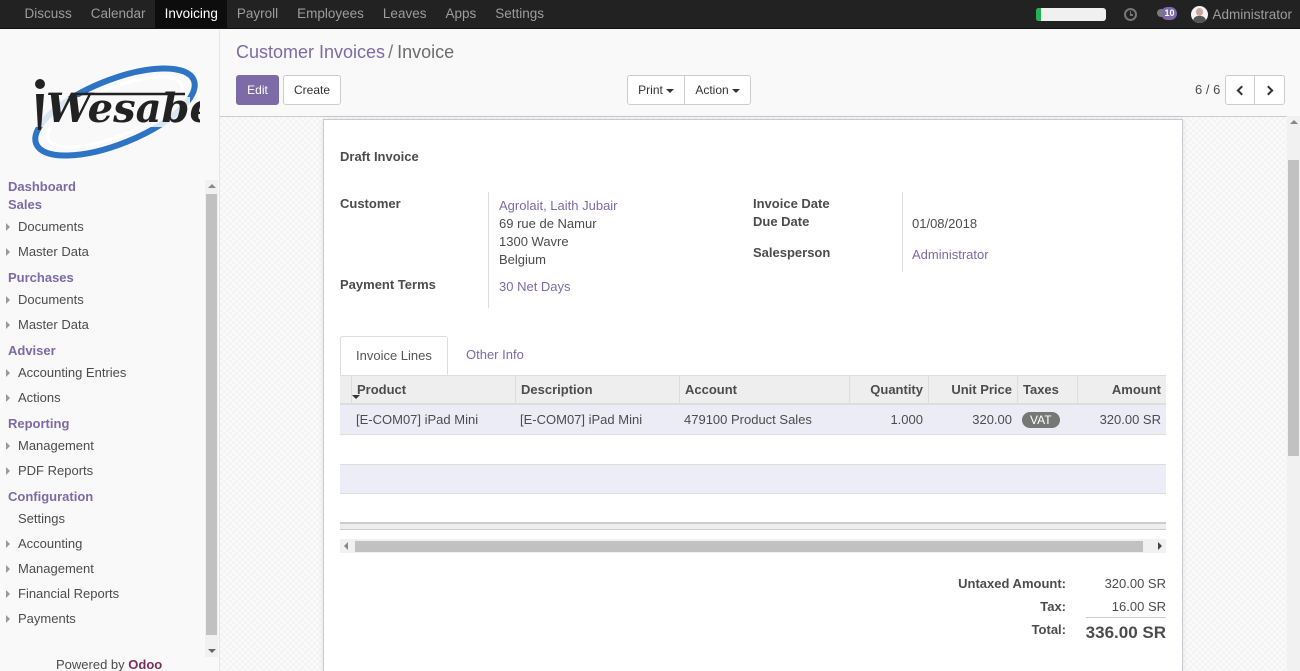 The height and width of the screenshot is (671, 1300). I want to click on sidebar-item-accounting: Accounting, so click(102, 543).